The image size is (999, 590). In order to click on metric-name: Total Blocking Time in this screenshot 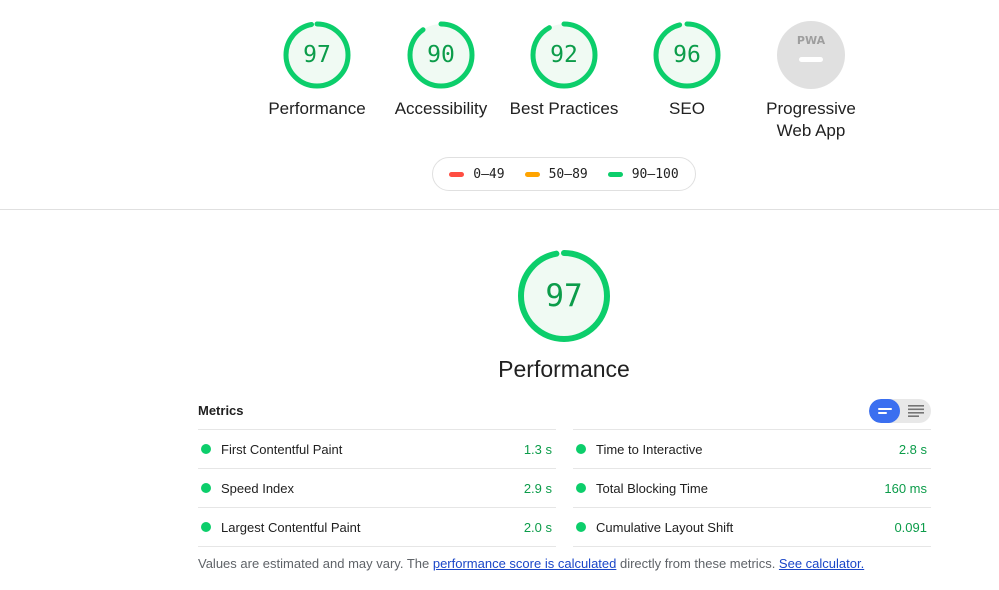, I will do `click(652, 488)`.